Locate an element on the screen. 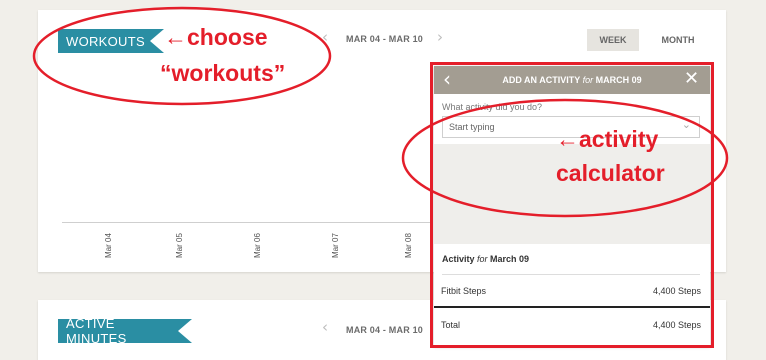 The image size is (766, 360). next-week-chevron-icon: › is located at coordinates (440, 37).